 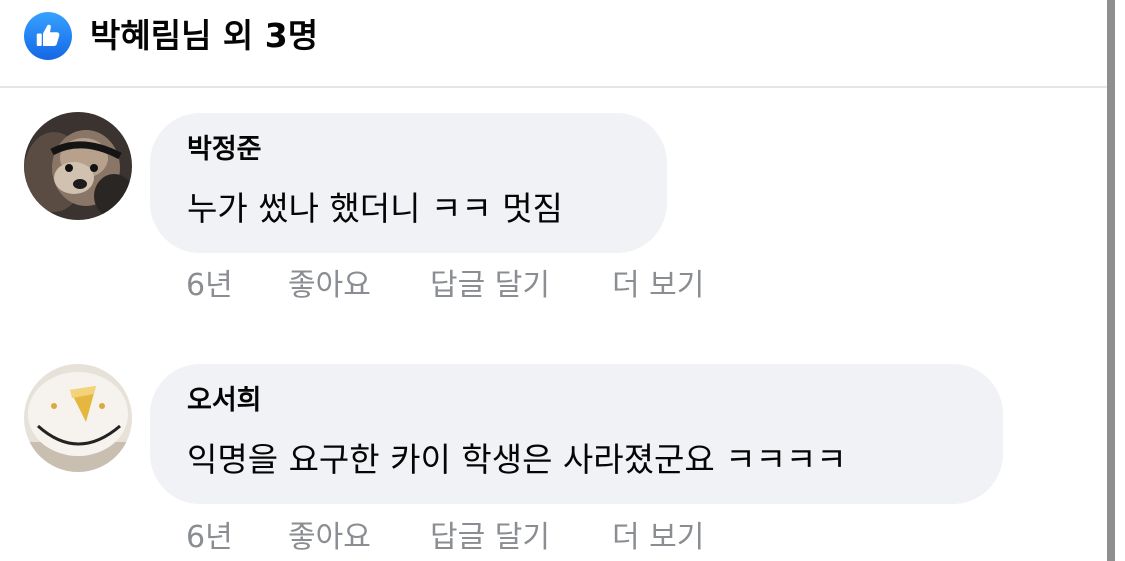 What do you see at coordinates (224, 401) in the screenshot?
I see `comment-author: 오서희` at bounding box center [224, 401].